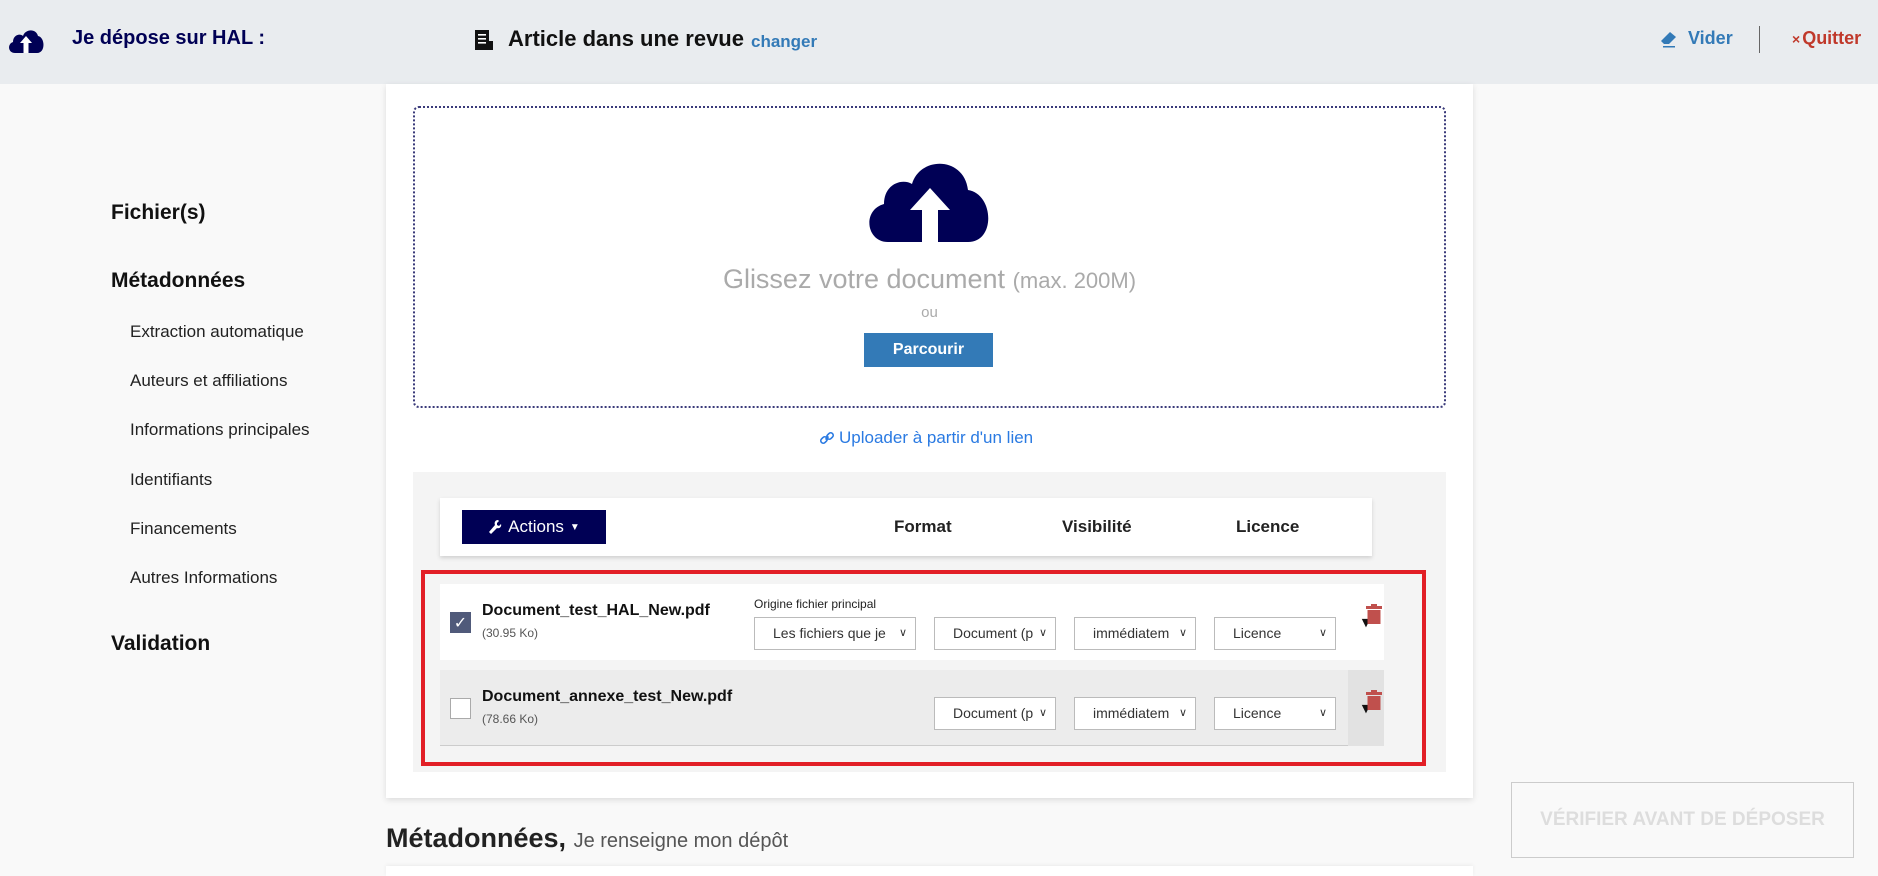 The image size is (1878, 876). Describe the element at coordinates (484, 40) in the screenshot. I see `document-icon` at that location.